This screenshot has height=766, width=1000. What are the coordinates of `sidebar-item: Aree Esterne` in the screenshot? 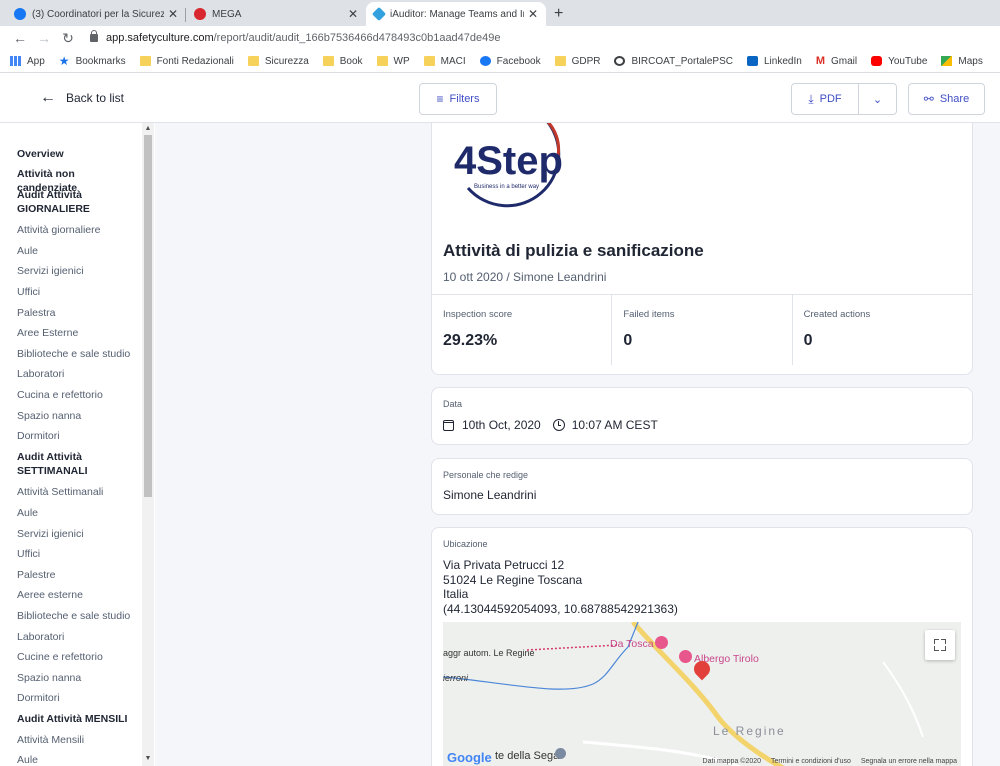 It's located at (77, 333).